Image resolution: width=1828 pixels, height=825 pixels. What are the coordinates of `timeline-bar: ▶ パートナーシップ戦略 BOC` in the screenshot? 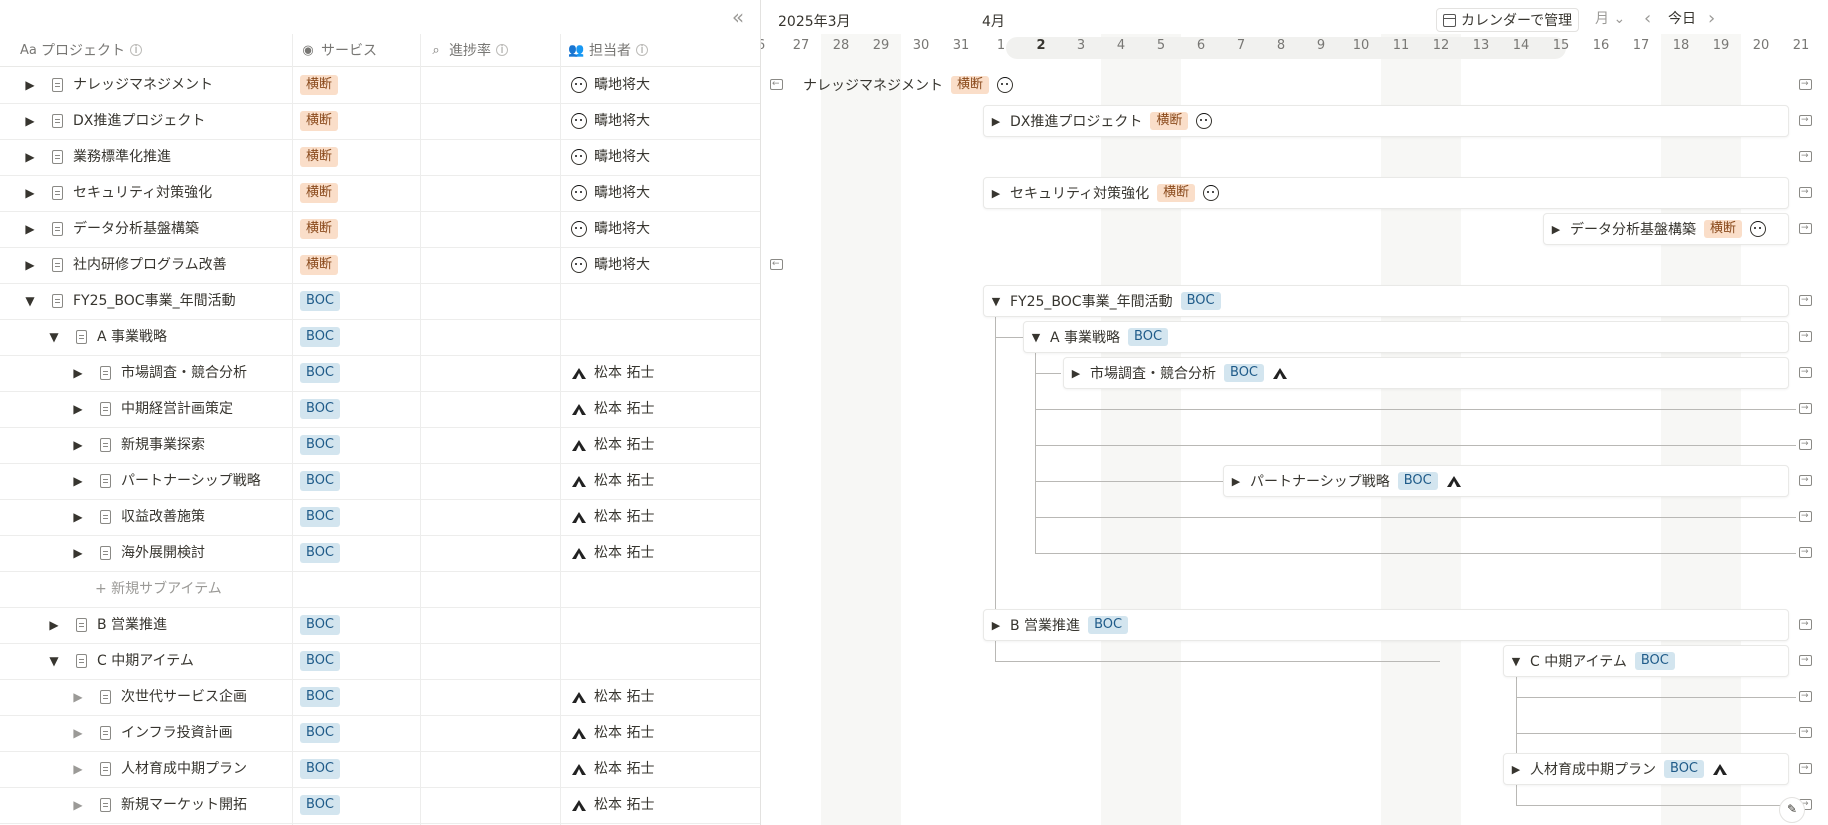 It's located at (1506, 481).